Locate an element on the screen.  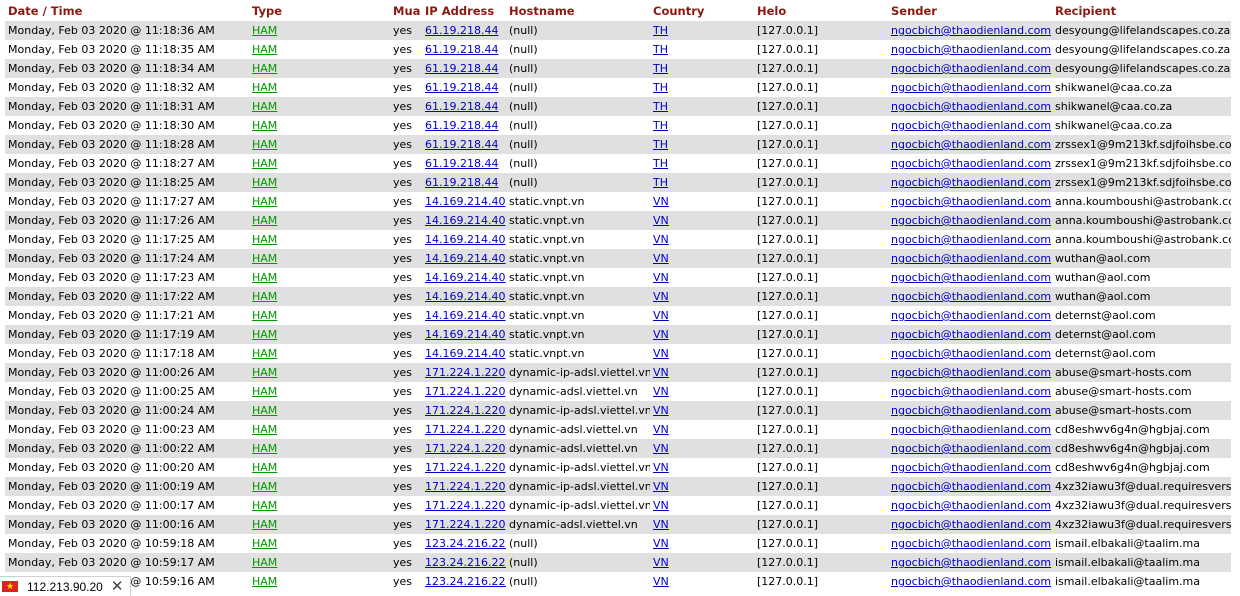
header-mua: Mua is located at coordinates (406, 10).